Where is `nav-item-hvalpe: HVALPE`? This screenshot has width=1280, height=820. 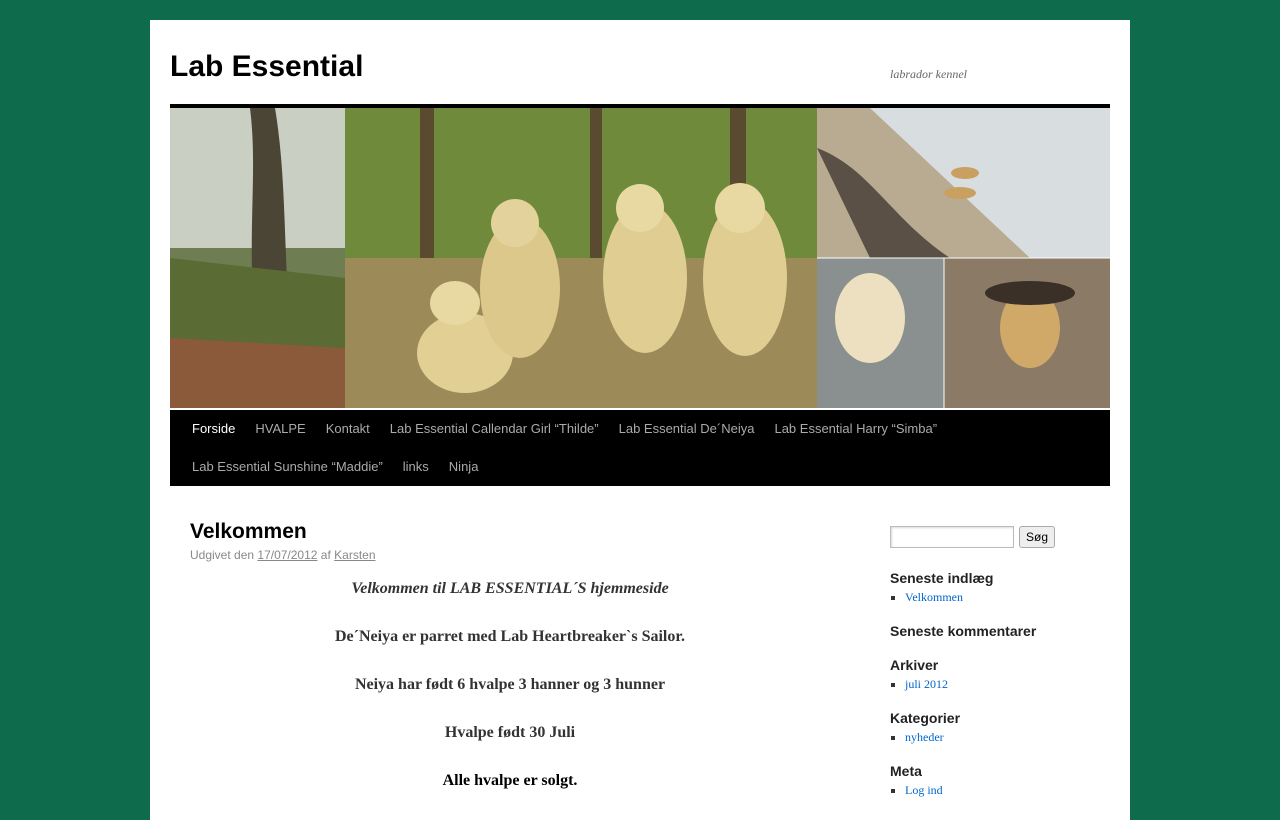 nav-item-hvalpe: HVALPE is located at coordinates (280, 429).